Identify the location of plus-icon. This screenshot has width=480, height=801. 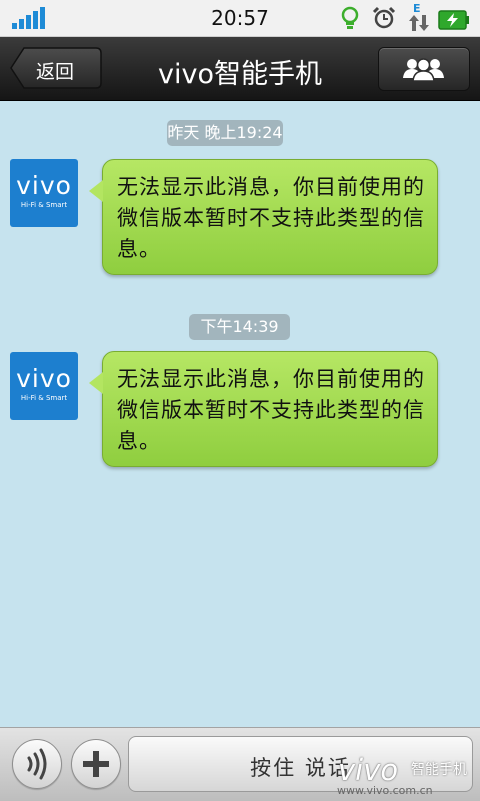
(96, 764).